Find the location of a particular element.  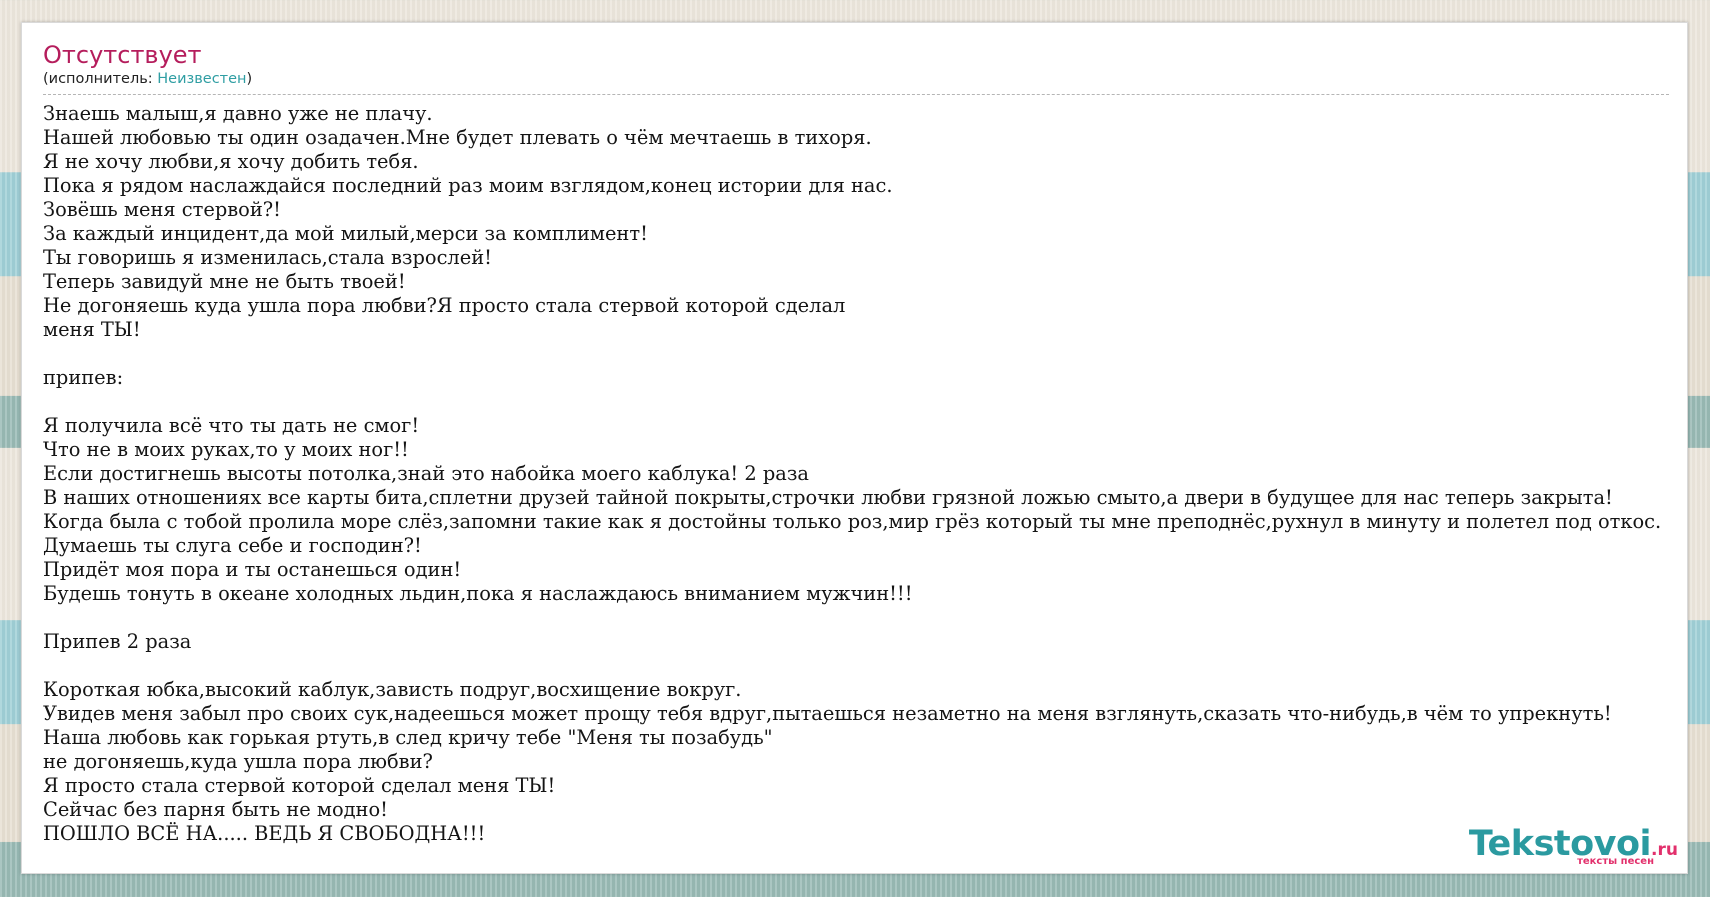

lyric-line: Придёт моя пора и ты останешься один! is located at coordinates (252, 569).